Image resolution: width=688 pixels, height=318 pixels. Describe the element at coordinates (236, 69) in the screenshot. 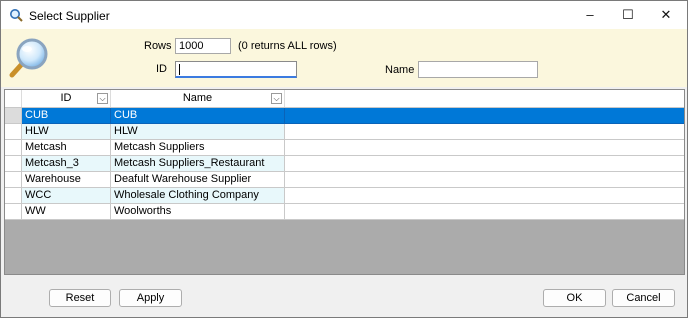

I see `id-input` at that location.